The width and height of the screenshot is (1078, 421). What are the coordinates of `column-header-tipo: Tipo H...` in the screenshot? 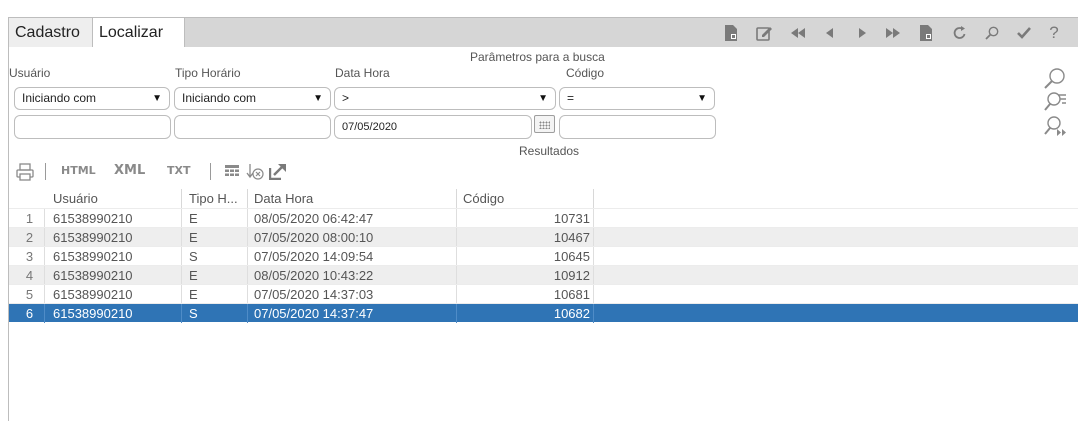 It's located at (215, 198).